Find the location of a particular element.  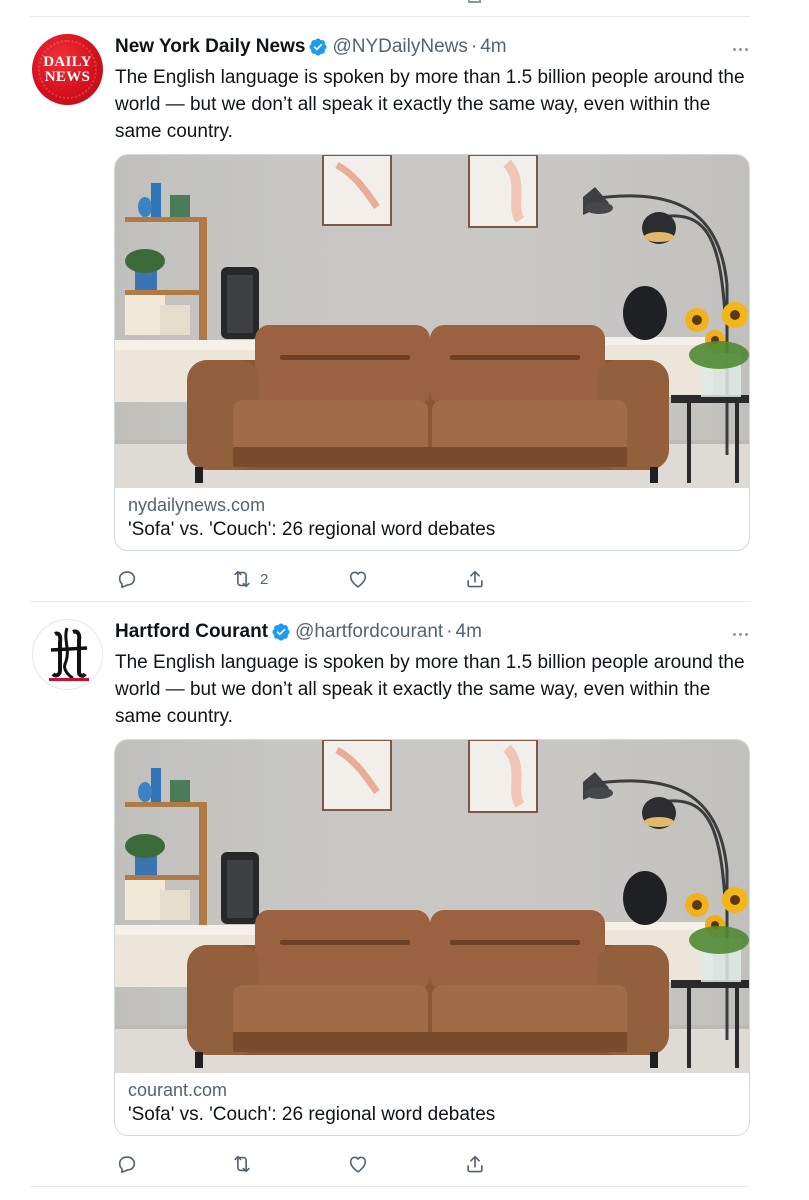

author-name: New York Daily News is located at coordinates (210, 47).